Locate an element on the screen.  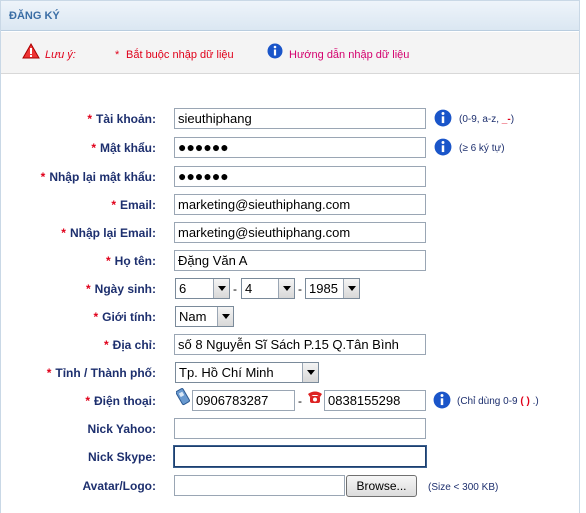
mobile-phone-input: 0906783287 is located at coordinates (243, 400).